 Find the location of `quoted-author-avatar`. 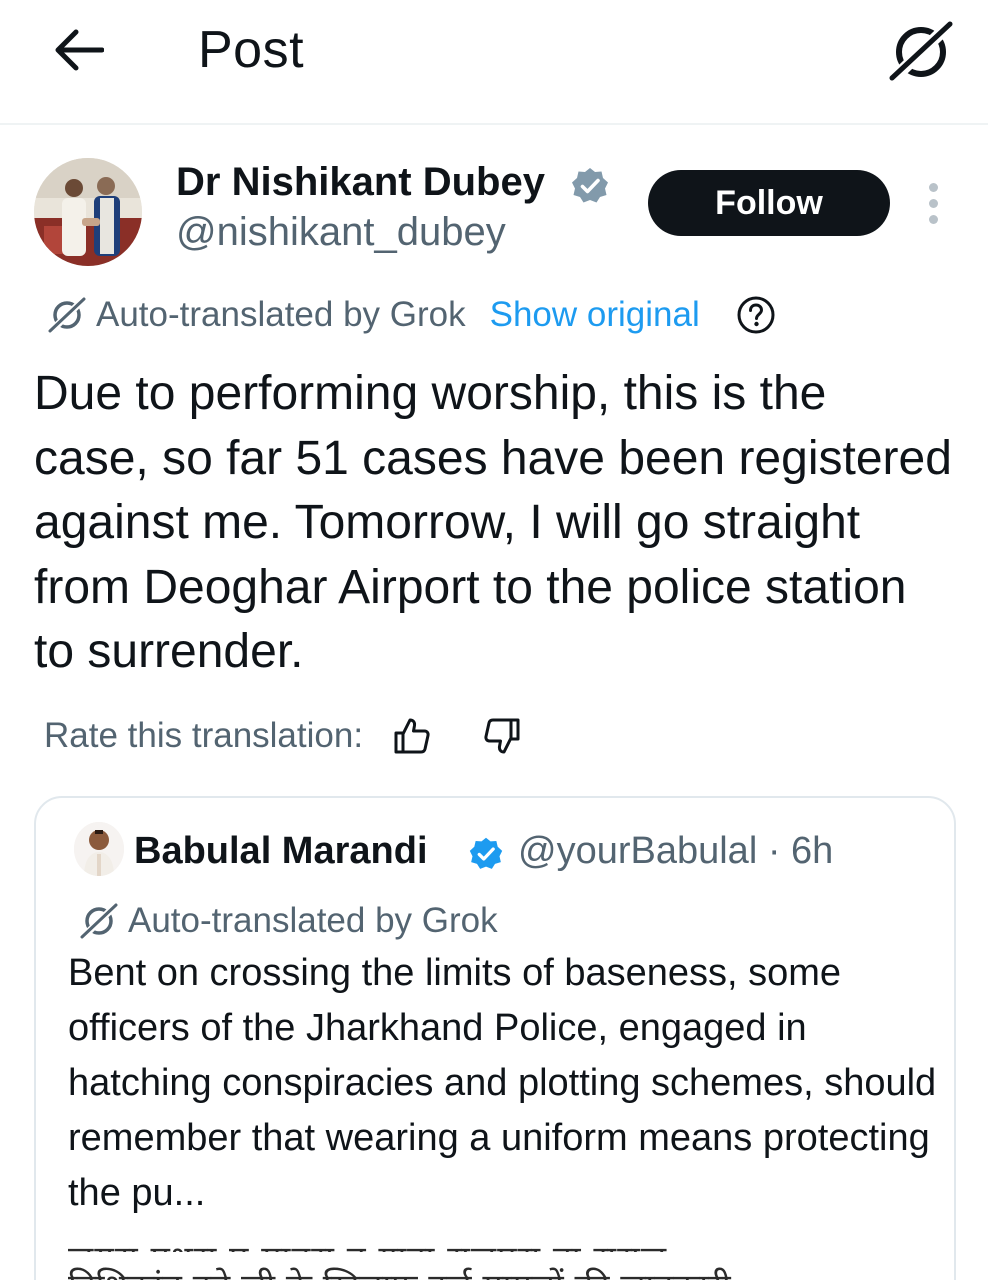

quoted-author-avatar is located at coordinates (99, 849).